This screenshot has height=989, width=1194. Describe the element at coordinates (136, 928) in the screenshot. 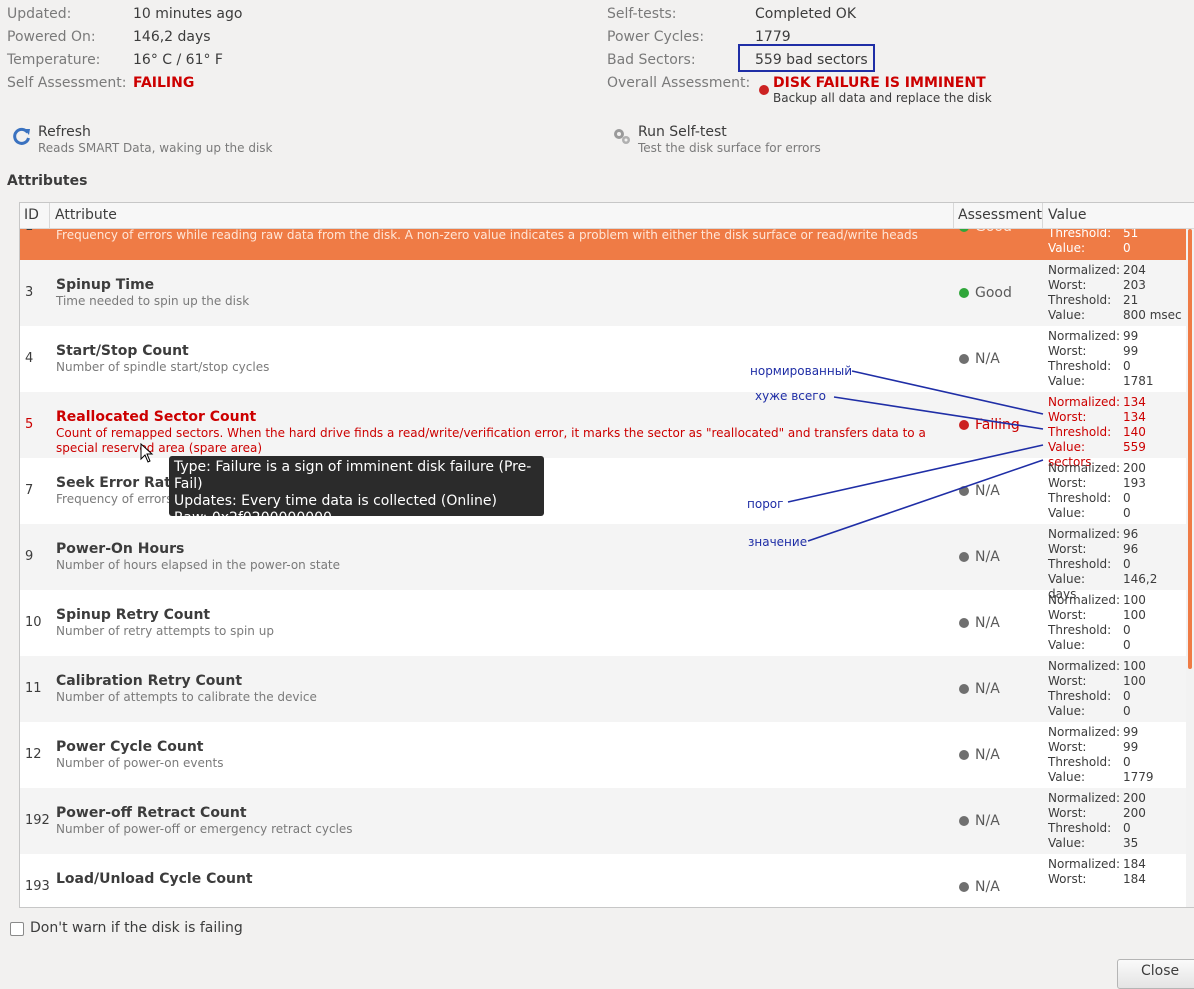

I see `dont-warn-label: Don't warn if the disk is failing` at that location.